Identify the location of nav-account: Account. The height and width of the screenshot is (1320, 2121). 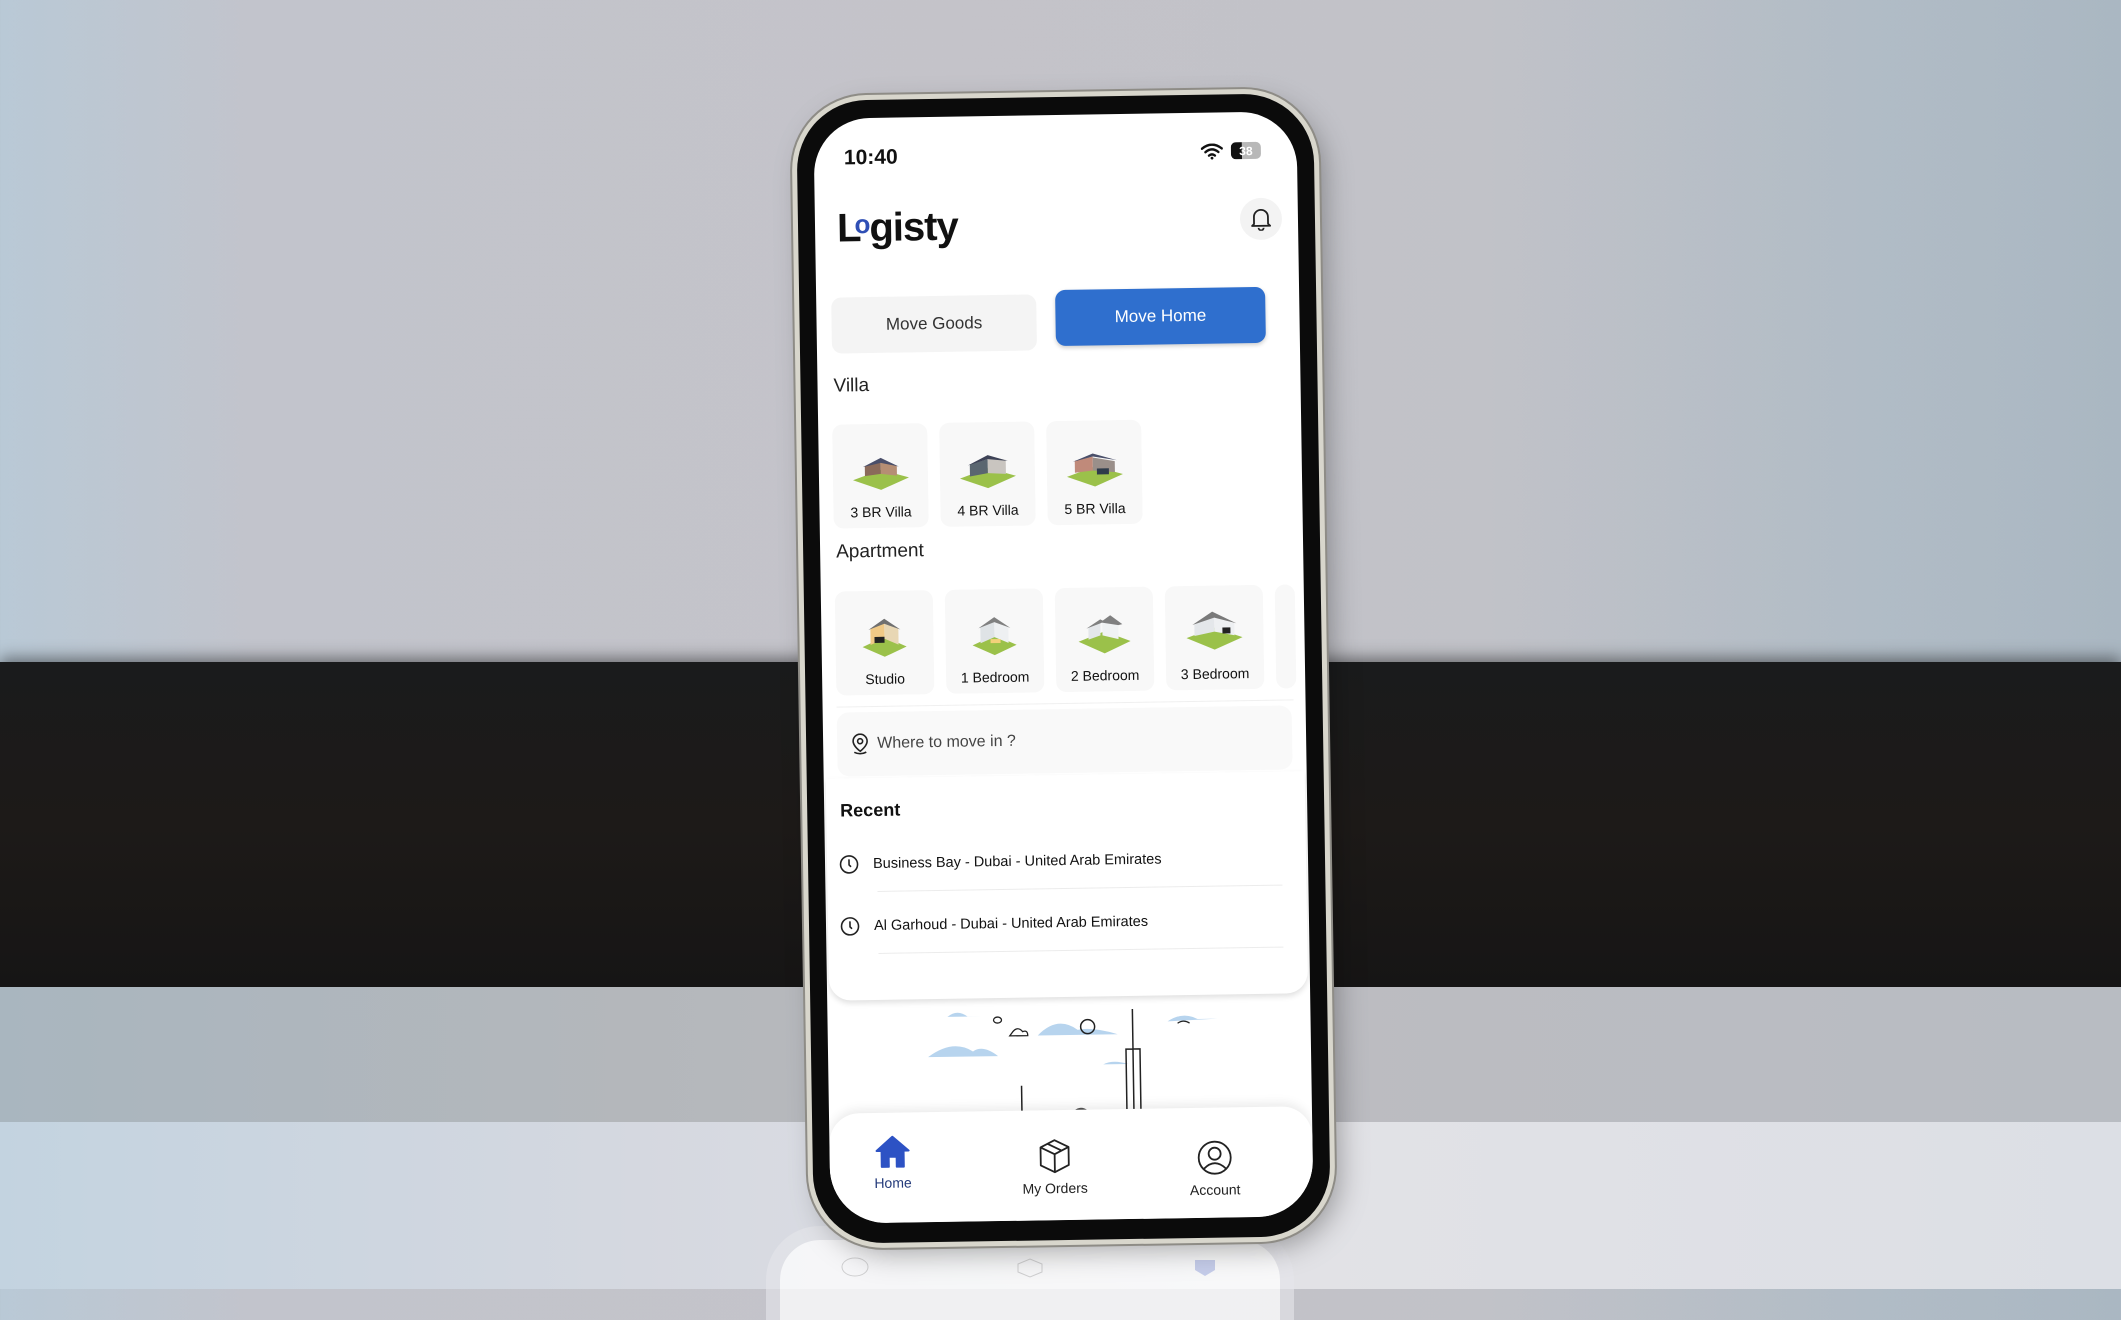
(1214, 1169).